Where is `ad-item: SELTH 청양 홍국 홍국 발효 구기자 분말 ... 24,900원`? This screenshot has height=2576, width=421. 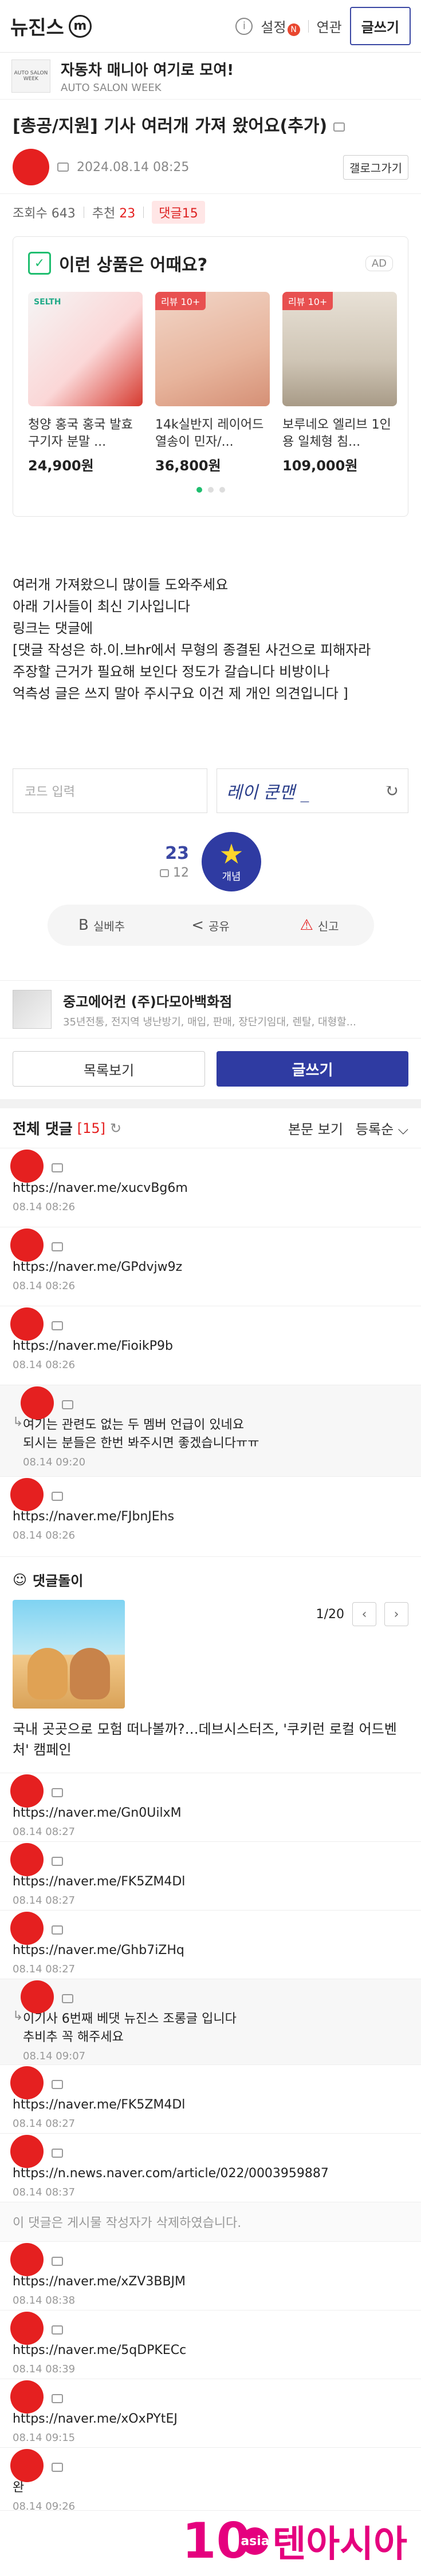 ad-item: SELTH 청양 홍국 홍국 발효 구기자 분말 ... 24,900원 is located at coordinates (85, 383).